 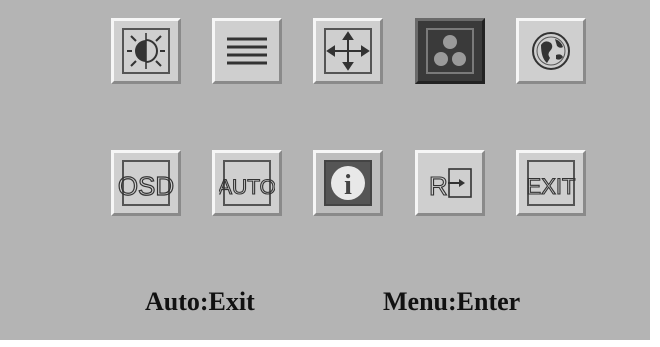 I want to click on move-arrows-icon, so click(x=348, y=51).